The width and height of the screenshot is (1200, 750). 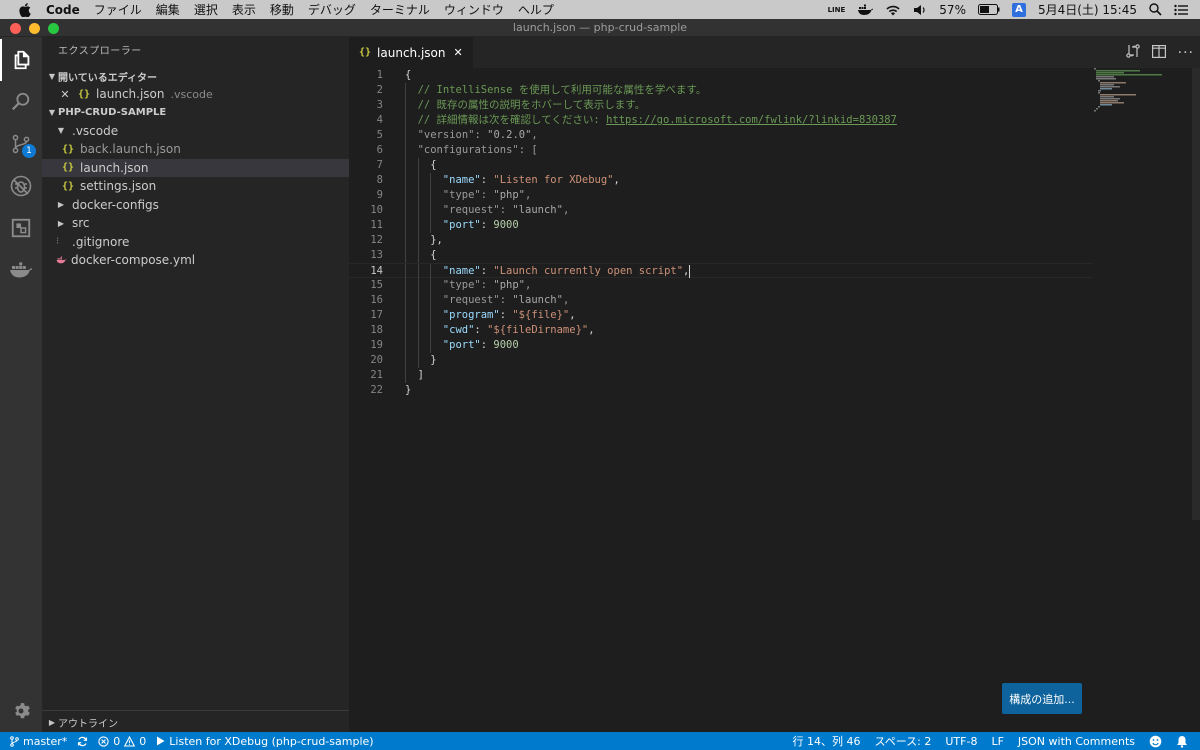 I want to click on code-line: 11 "port": 9000, so click(x=721, y=225).